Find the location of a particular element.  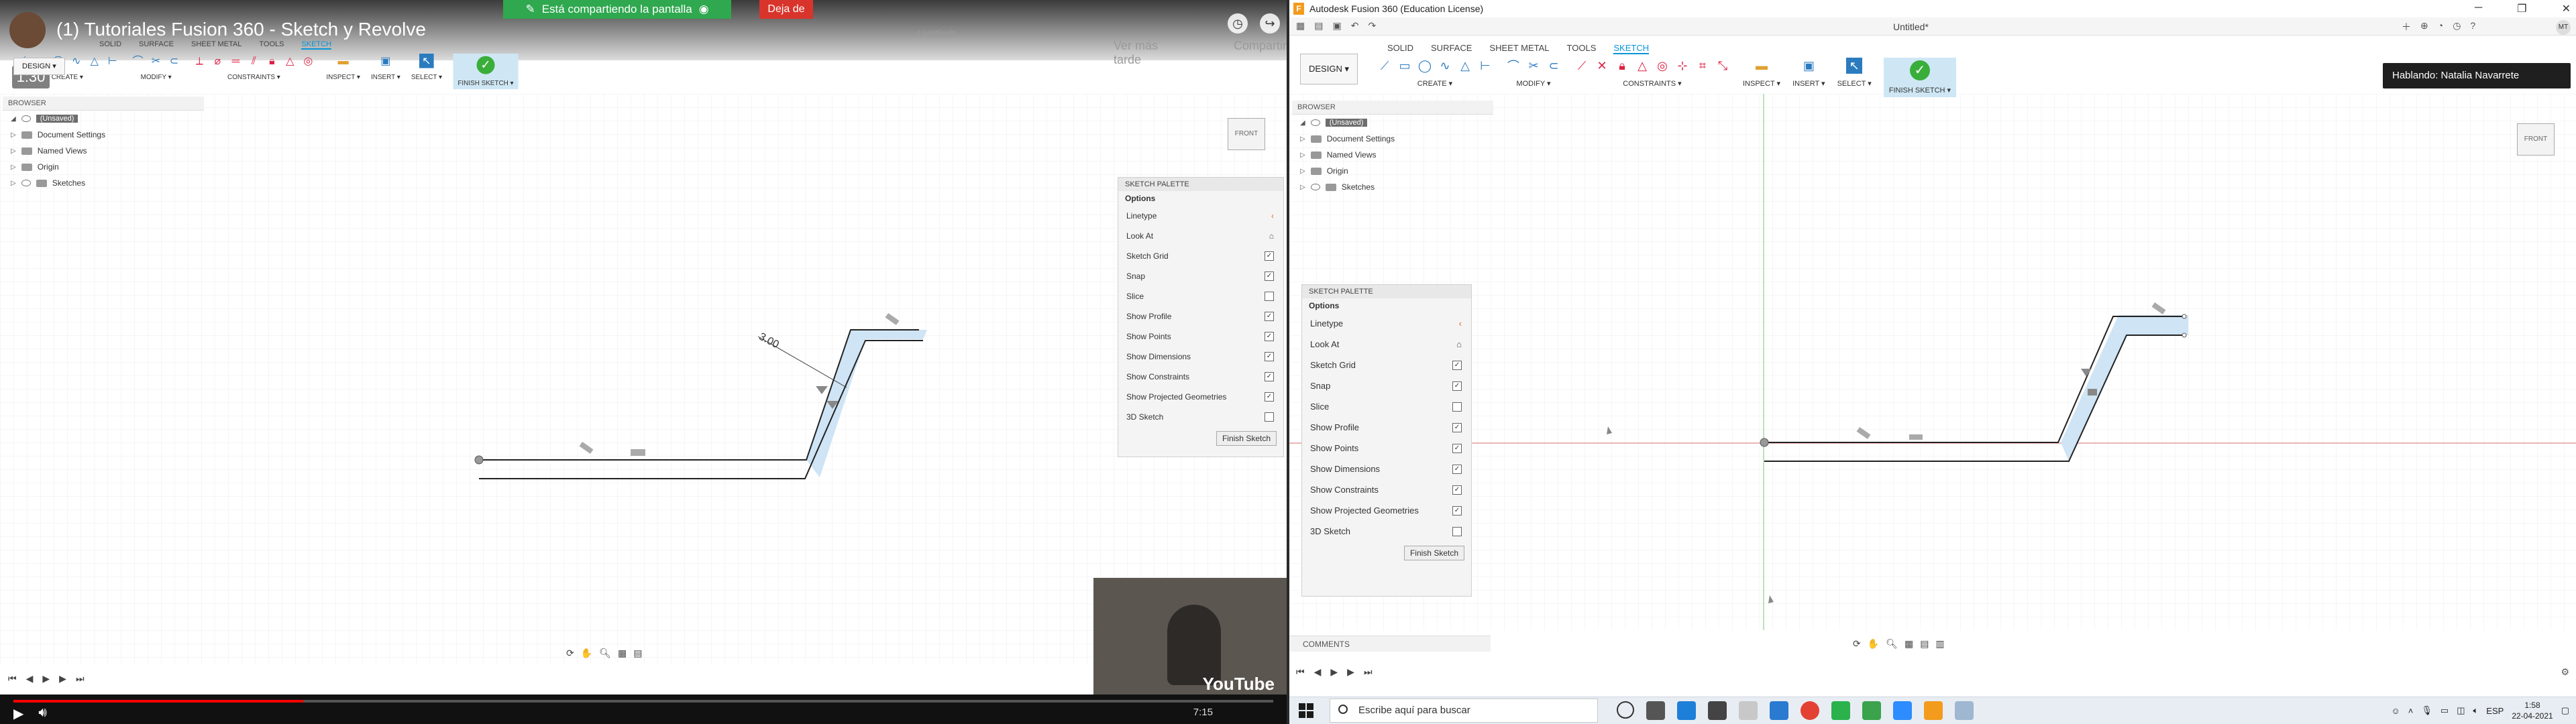

volume-icon: 🔊︎ is located at coordinates (42, 713).